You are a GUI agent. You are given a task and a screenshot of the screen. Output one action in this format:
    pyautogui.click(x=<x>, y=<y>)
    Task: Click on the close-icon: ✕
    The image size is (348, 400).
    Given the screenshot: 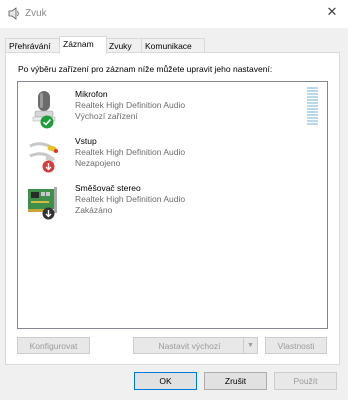 What is the action you would take?
    pyautogui.click(x=332, y=12)
    